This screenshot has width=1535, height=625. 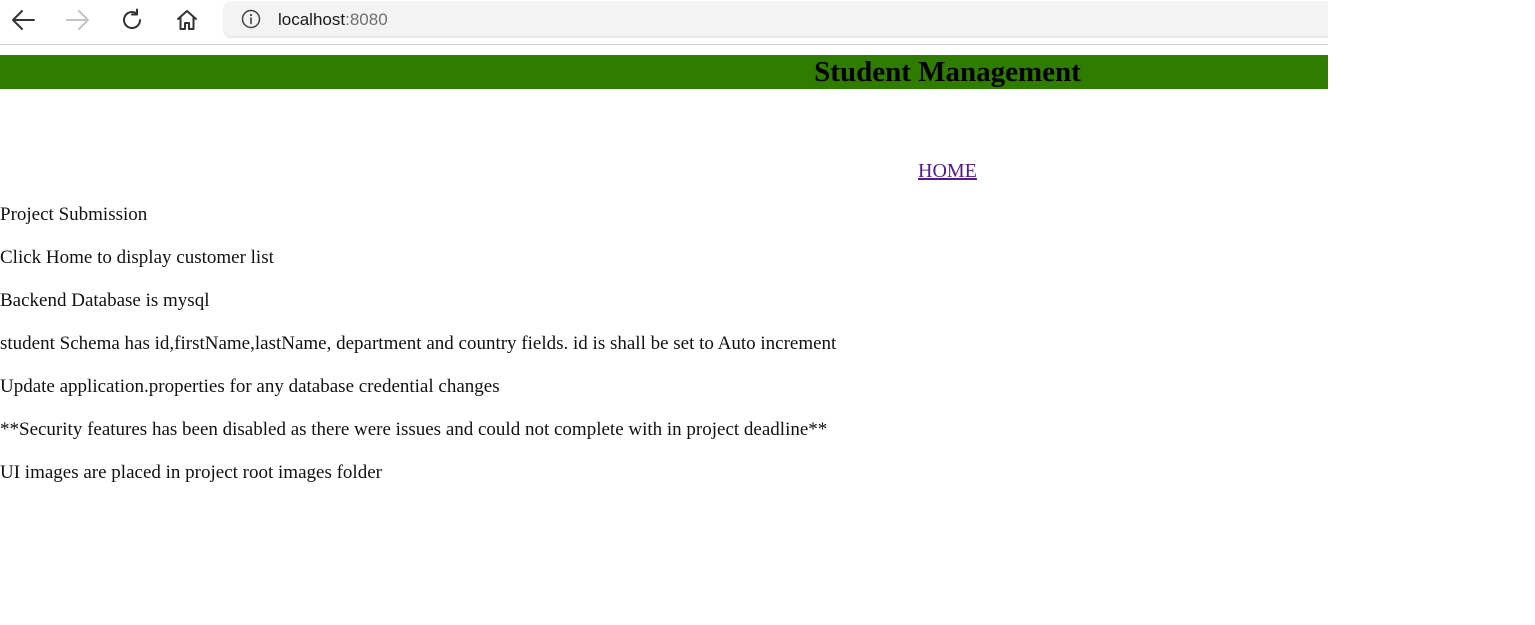 I want to click on url-port: :8080, so click(x=366, y=19).